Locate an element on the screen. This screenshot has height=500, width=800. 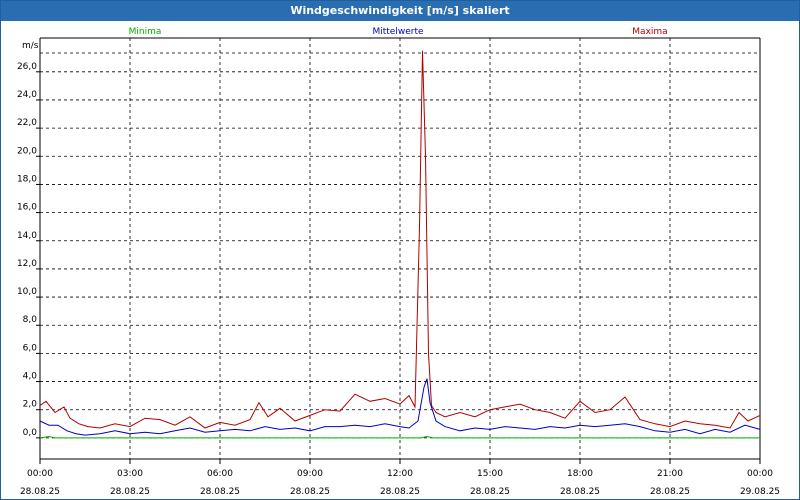
y-tick-label: 2,0 is located at coordinates (30, 405).